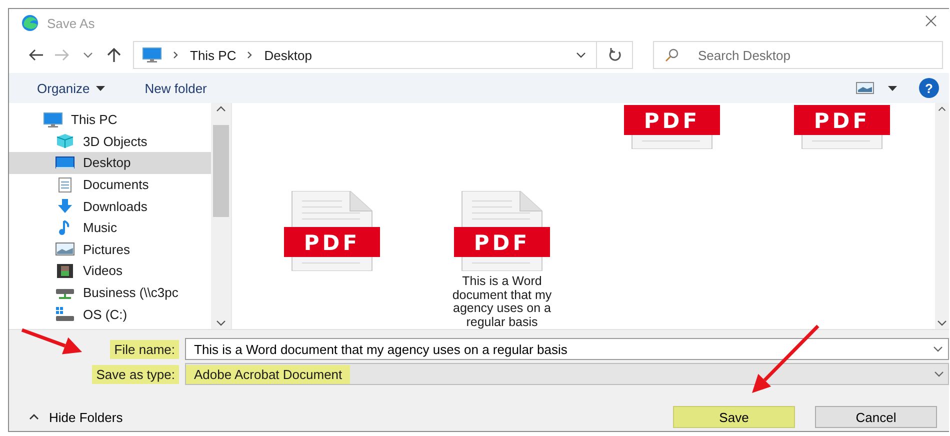 The height and width of the screenshot is (436, 950). I want to click on film-icon, so click(65, 270).